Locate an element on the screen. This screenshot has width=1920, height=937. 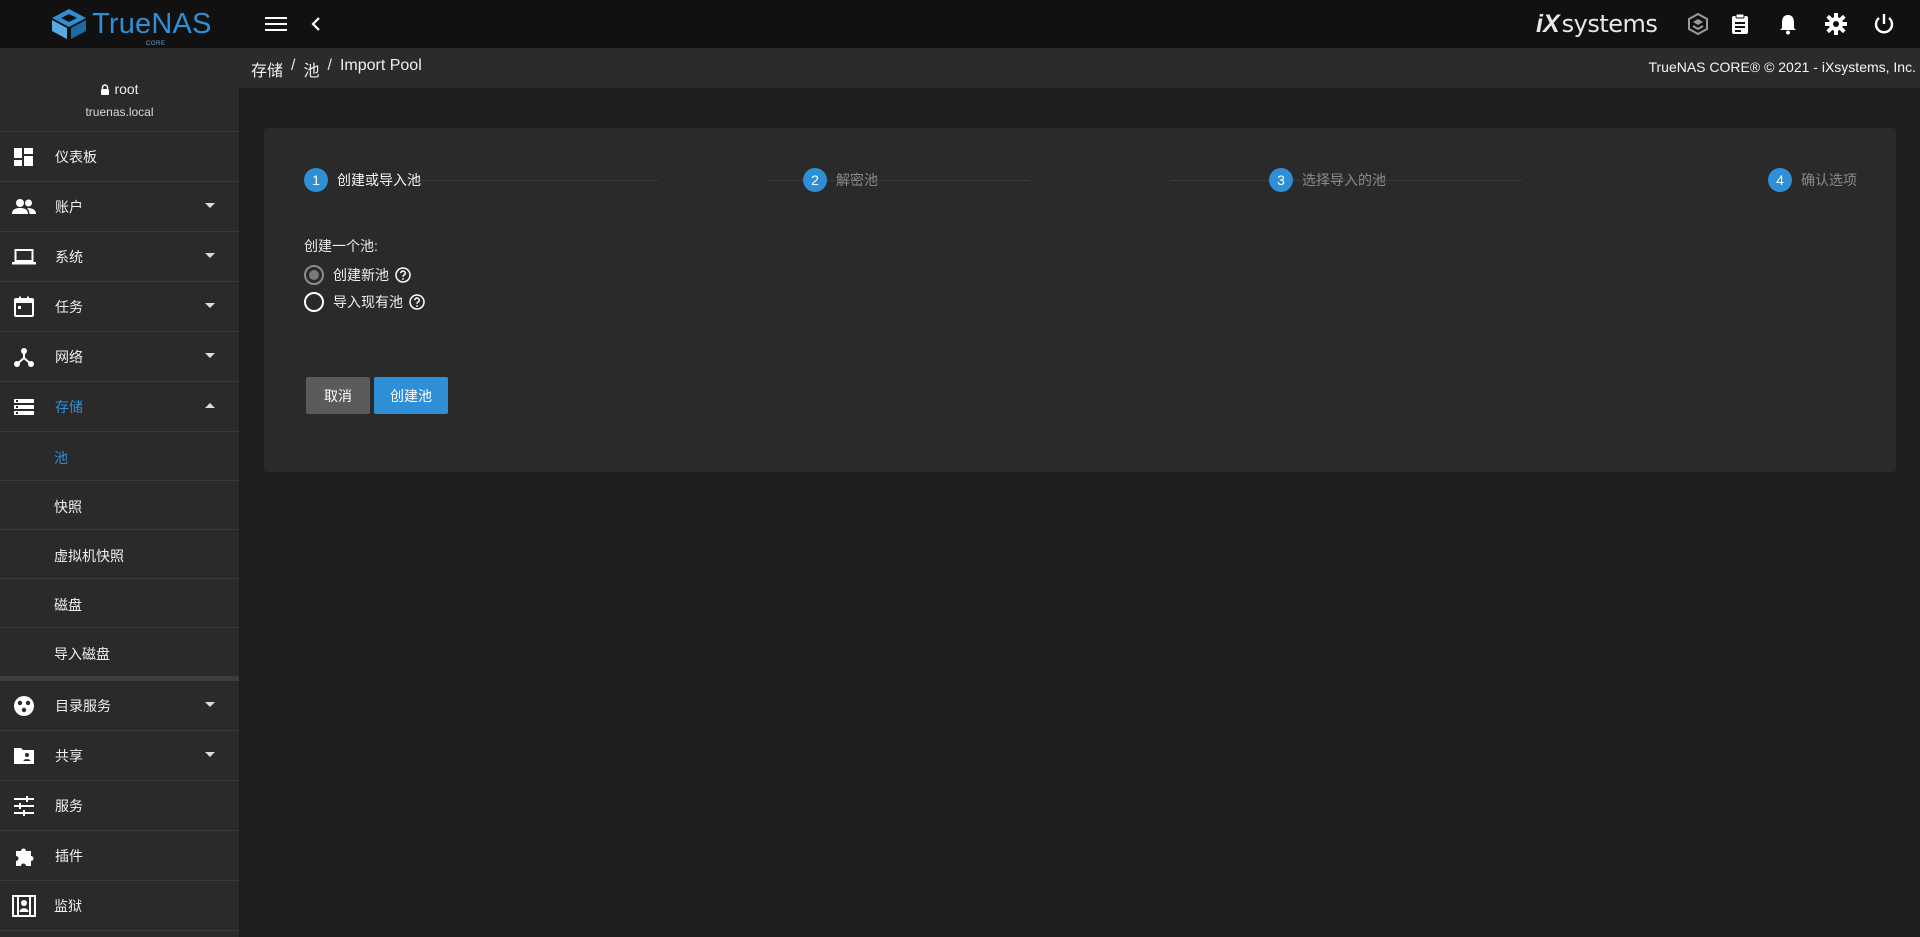
option-label: 导入现有池 is located at coordinates (368, 302).